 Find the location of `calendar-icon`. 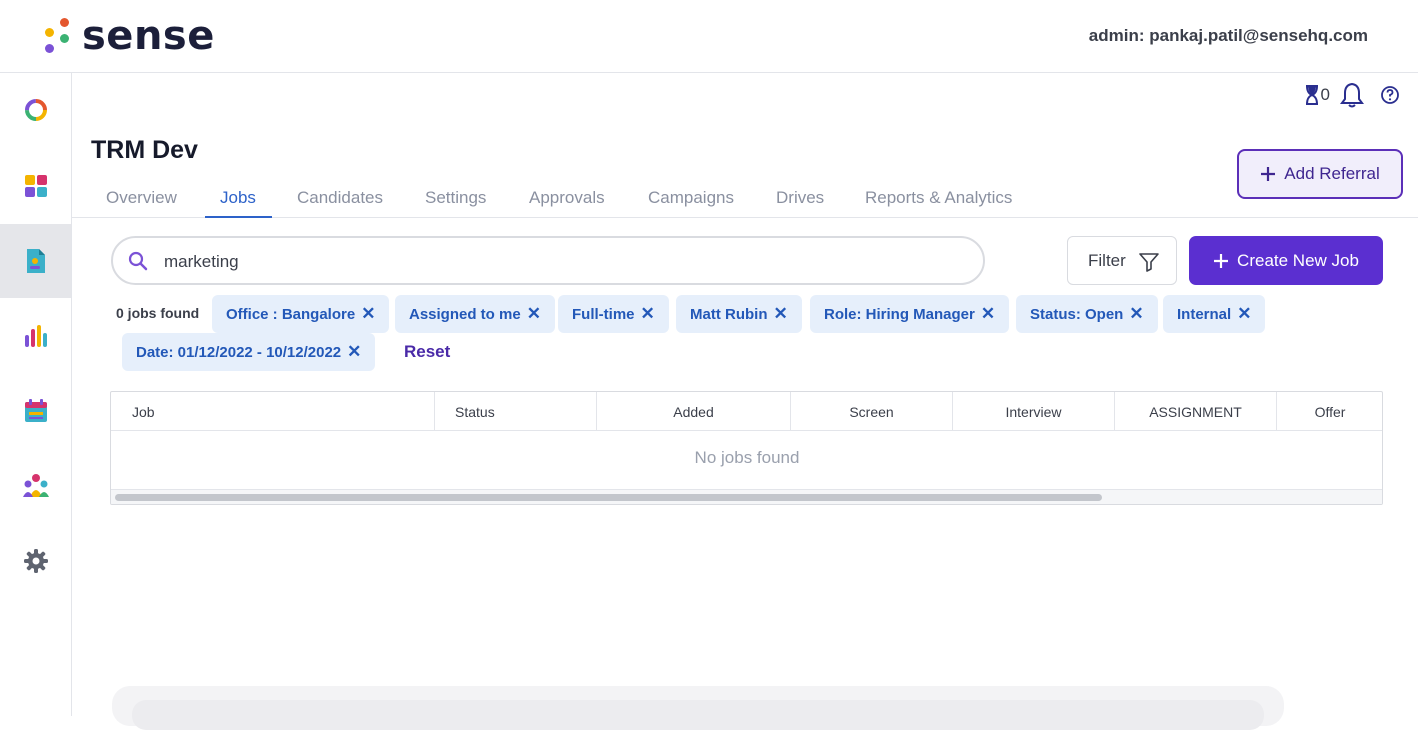

calendar-icon is located at coordinates (35, 410).